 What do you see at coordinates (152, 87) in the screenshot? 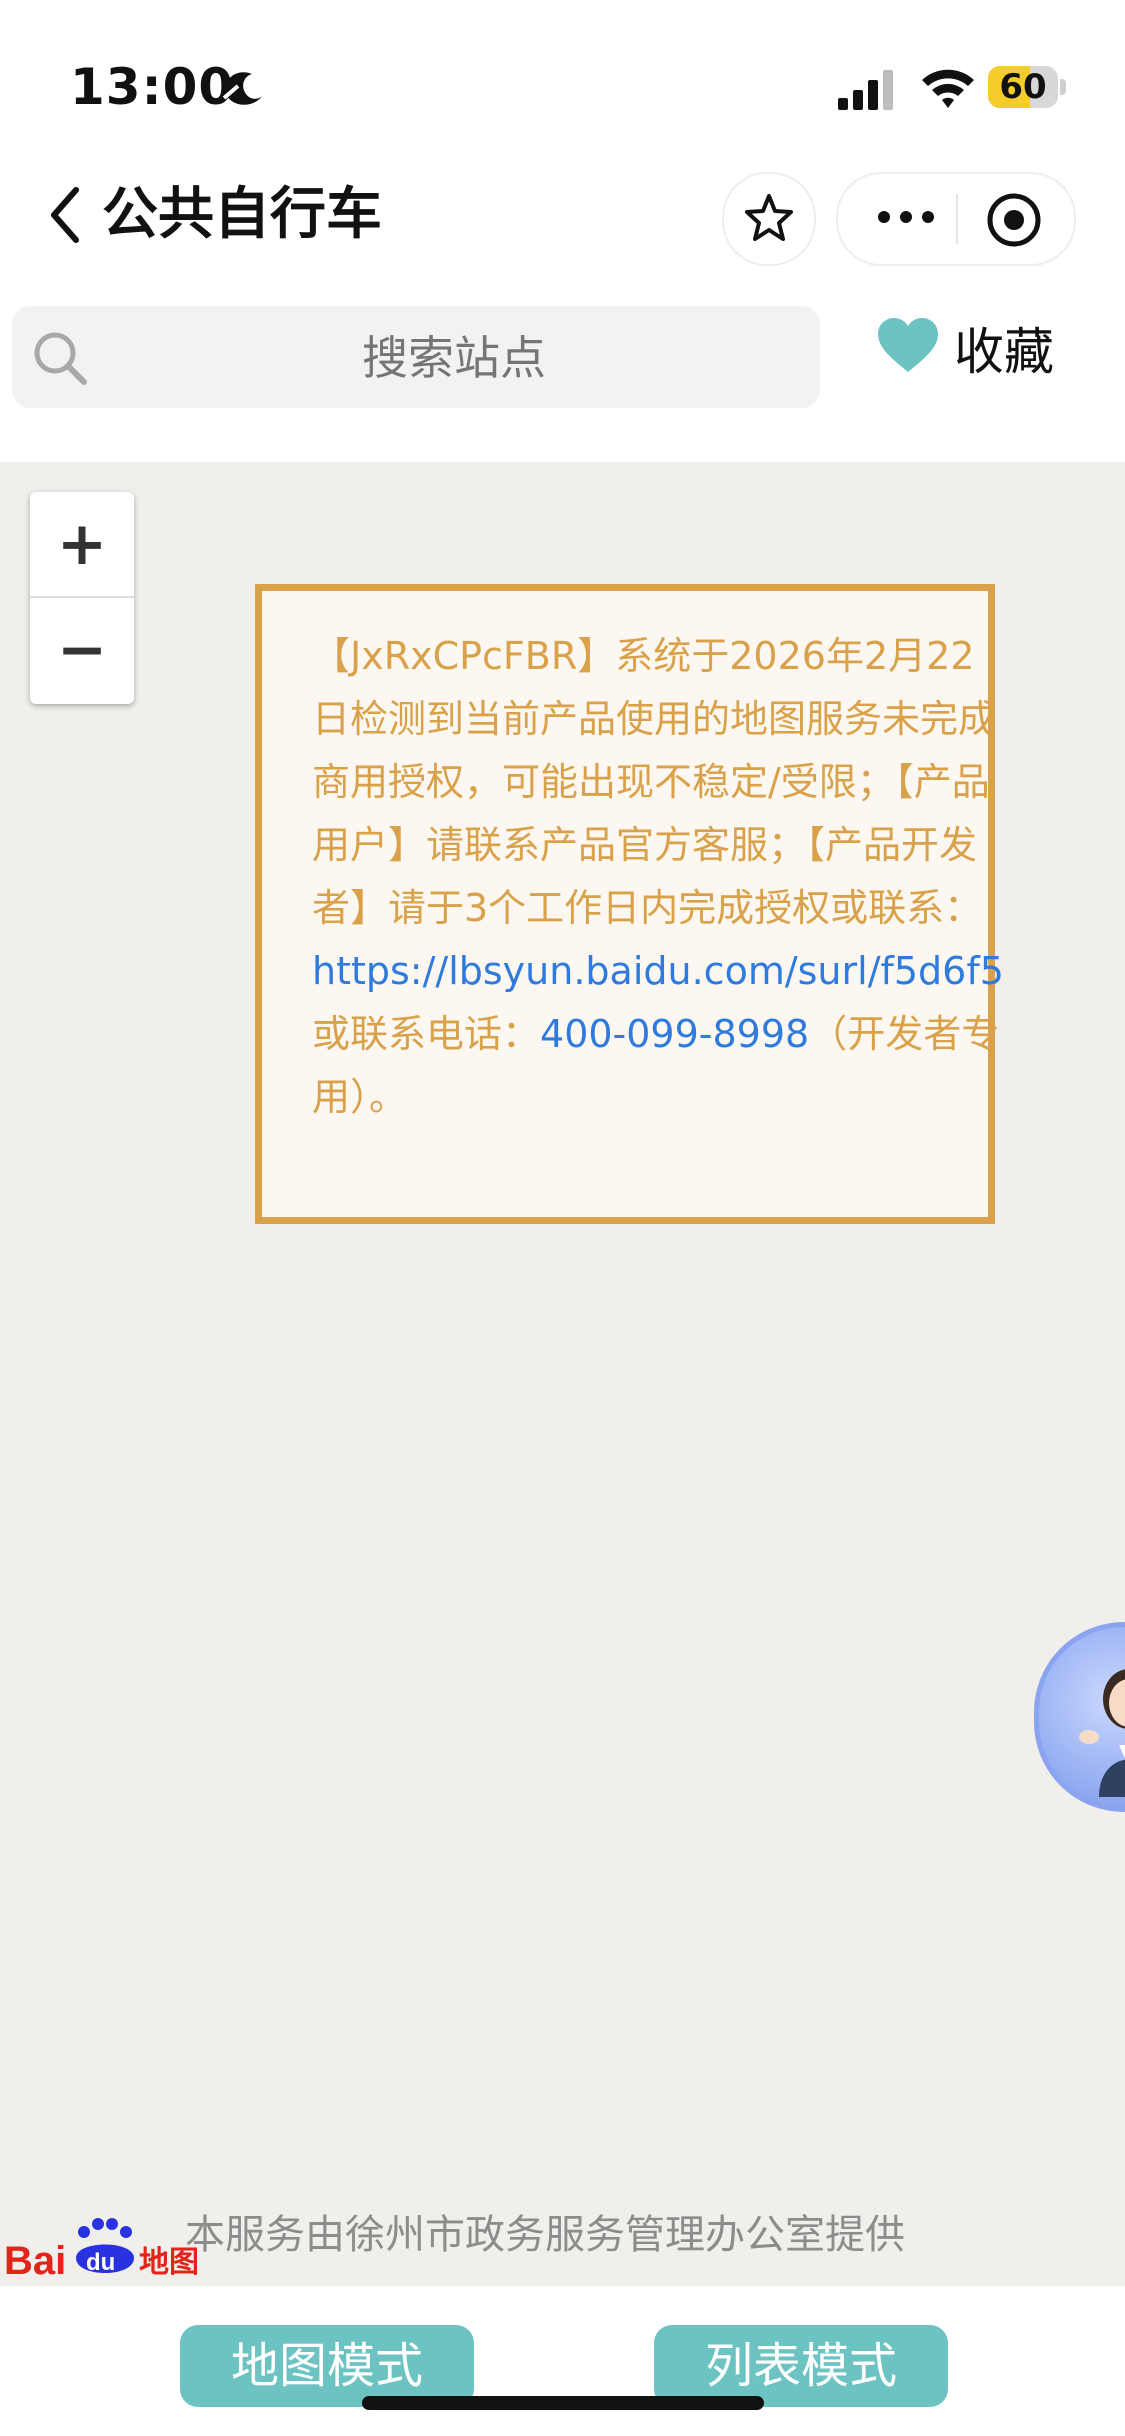
I see `status-time: 13:00` at bounding box center [152, 87].